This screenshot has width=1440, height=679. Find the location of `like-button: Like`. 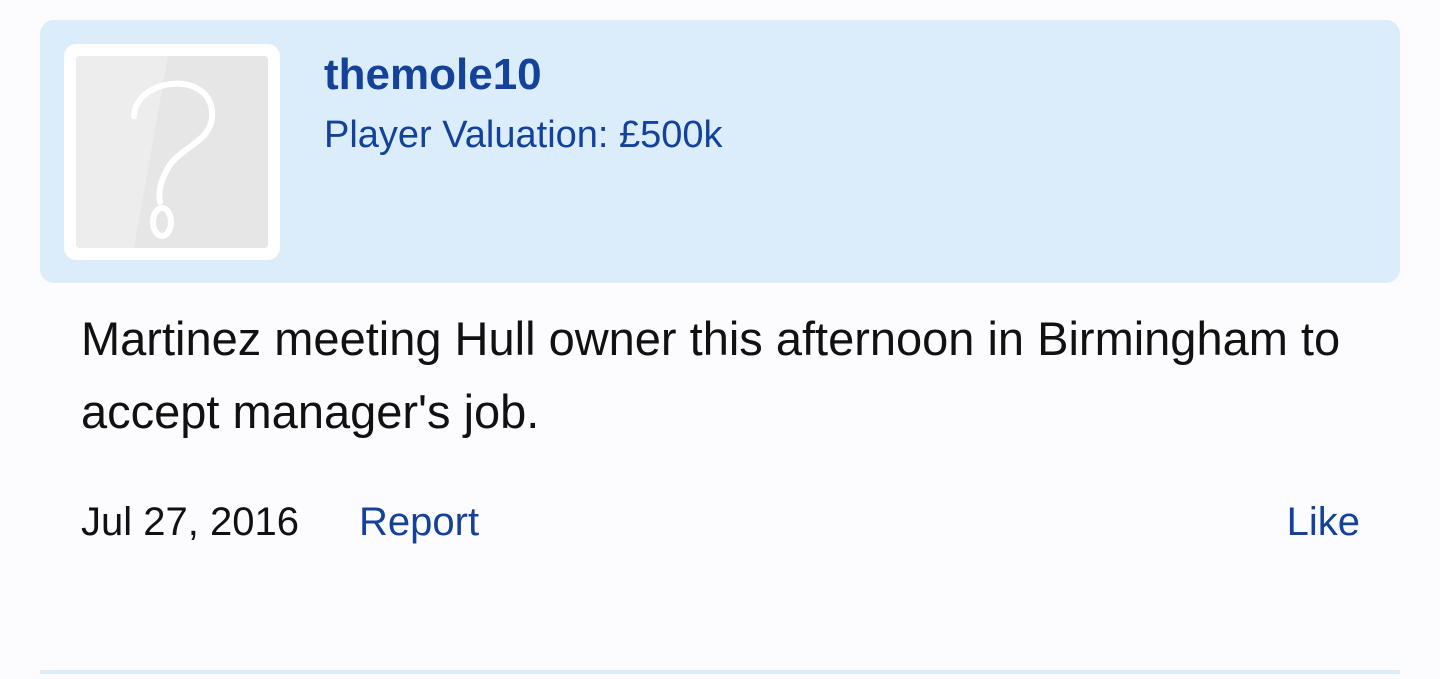

like-button: Like is located at coordinates (1323, 522).